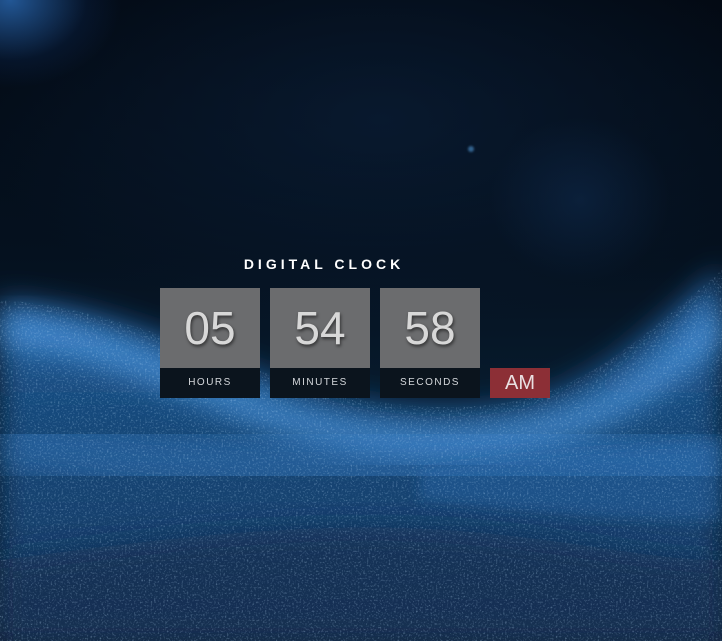  I want to click on minutes-value: 54, so click(320, 328).